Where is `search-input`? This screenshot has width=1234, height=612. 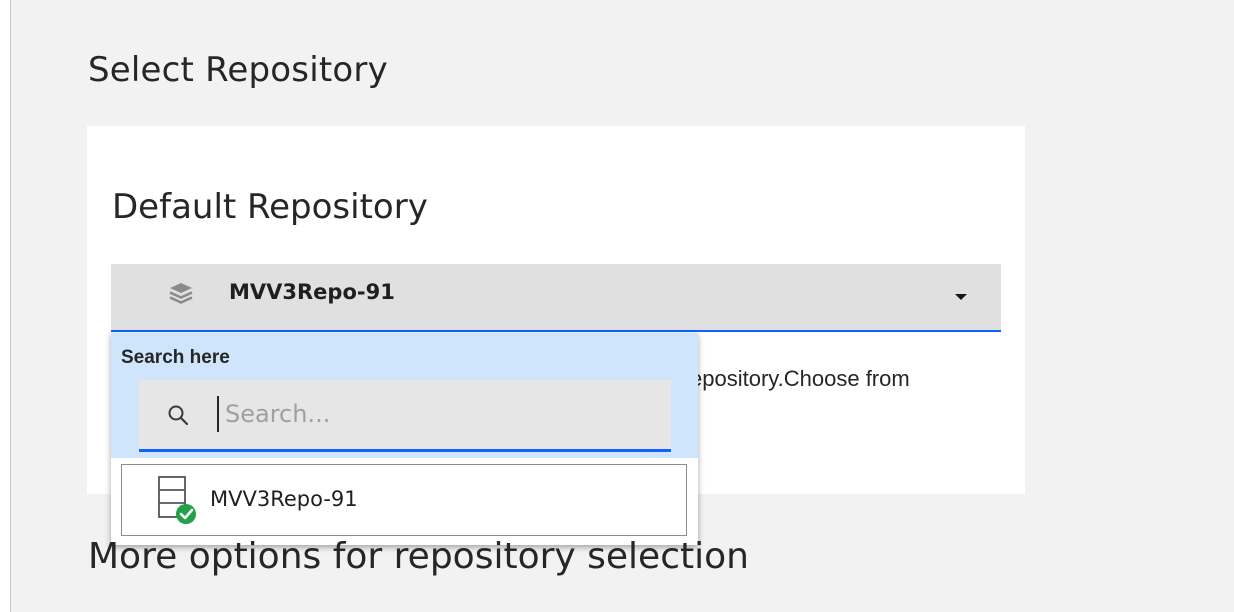
search-input is located at coordinates (431, 414).